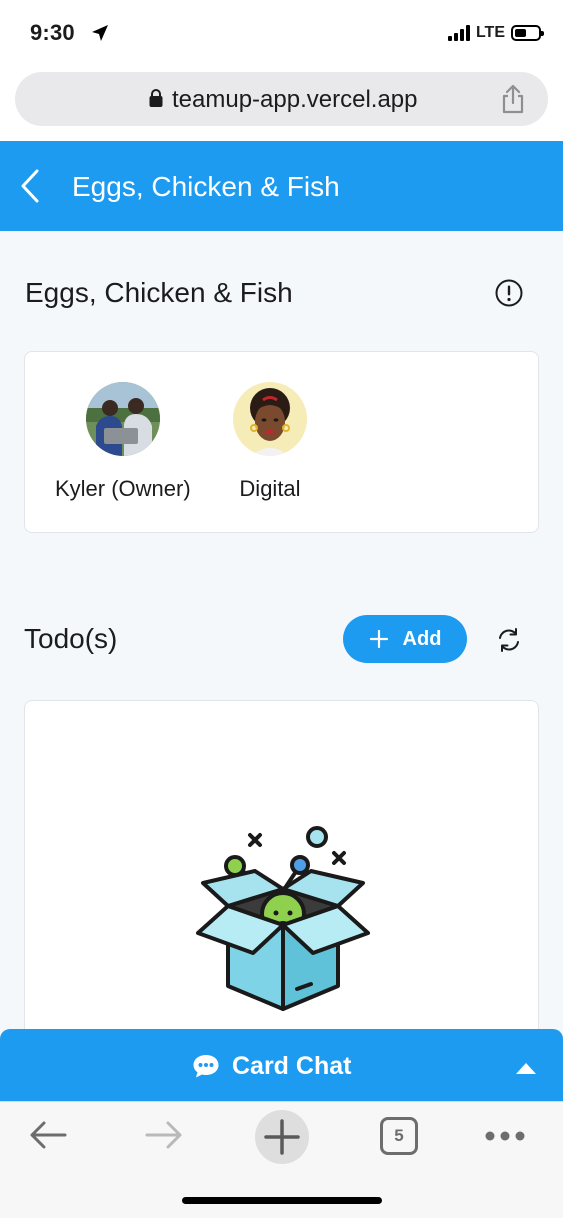 The height and width of the screenshot is (1218, 563). Describe the element at coordinates (48, 1135) in the screenshot. I see `back-arrow-icon` at that location.